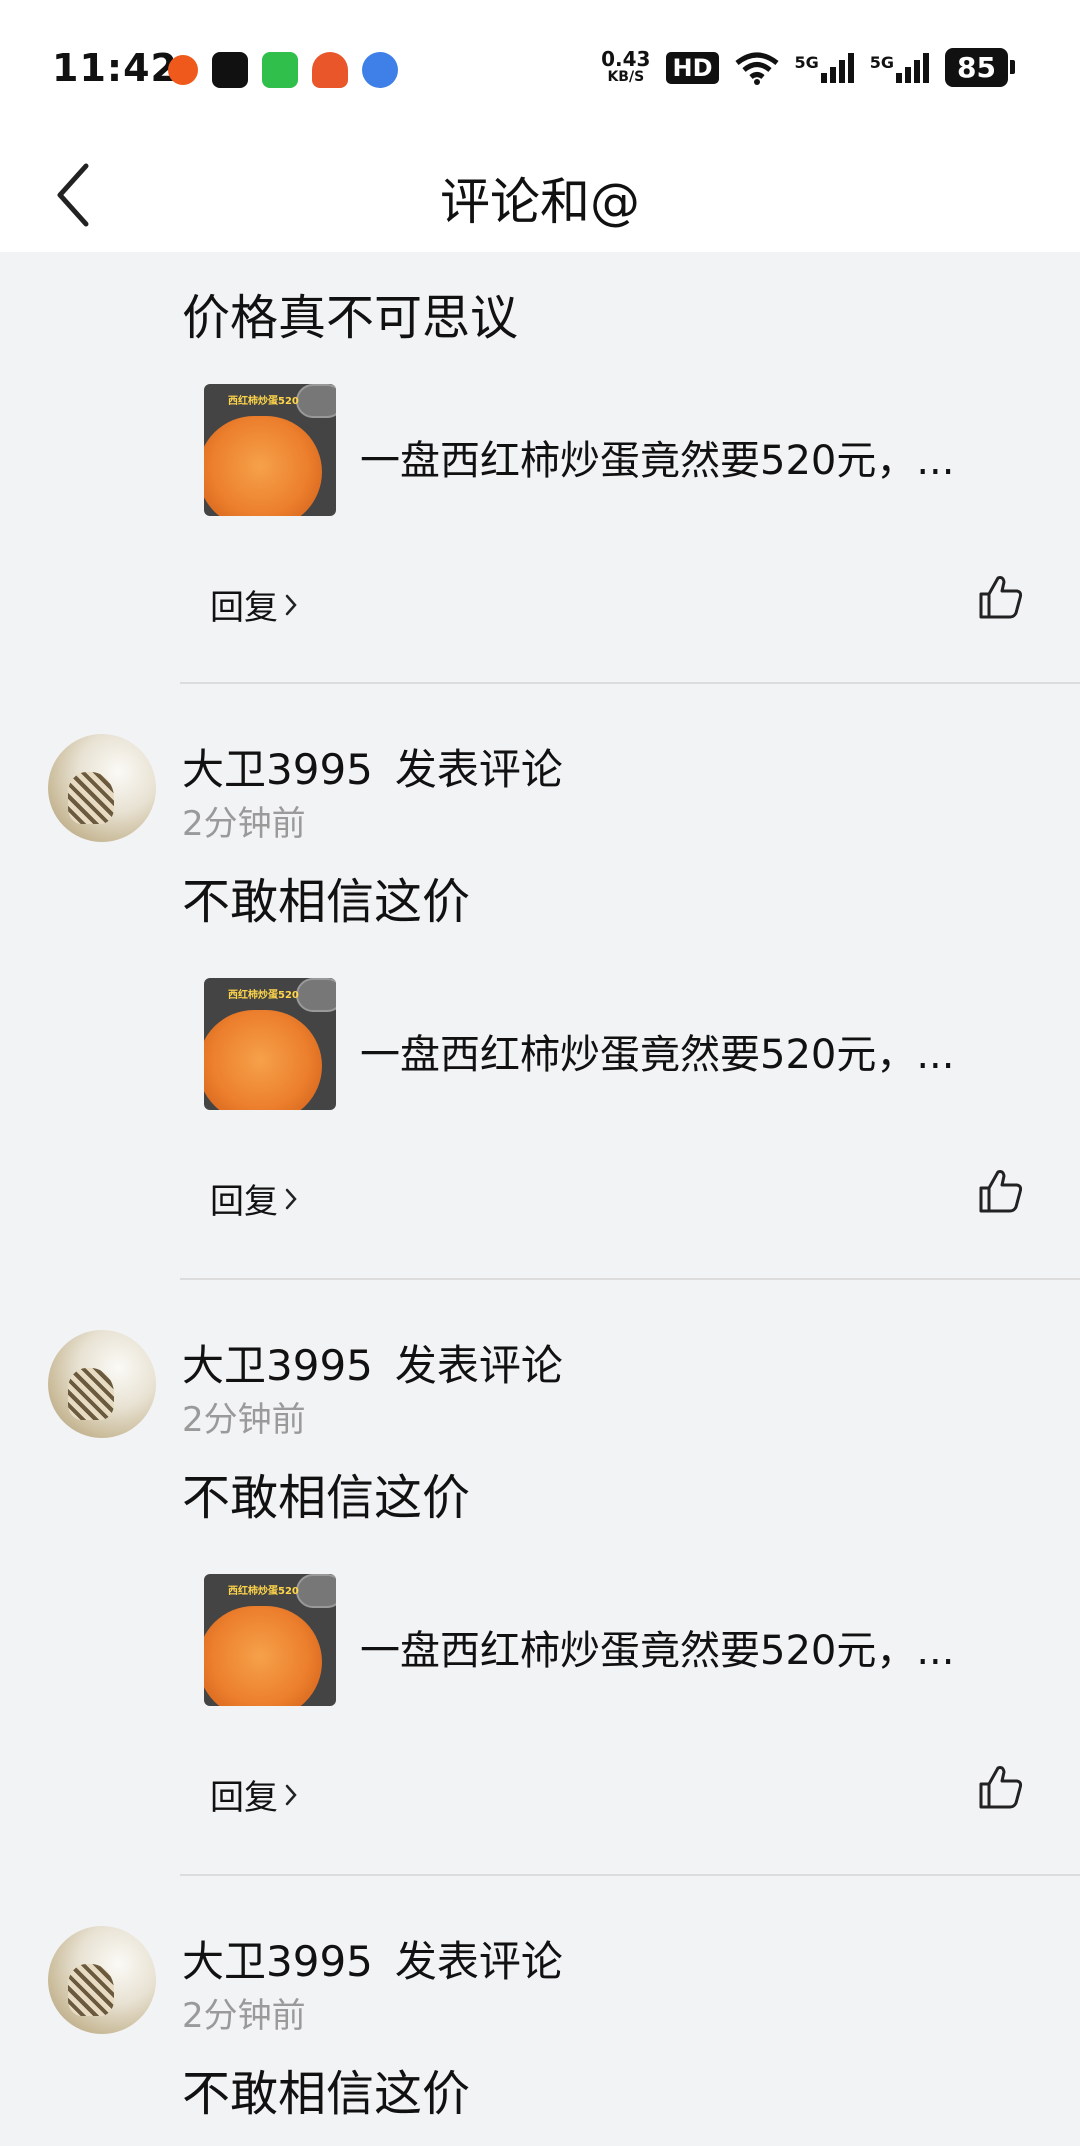 The height and width of the screenshot is (2146, 1080). What do you see at coordinates (626, 58) in the screenshot?
I see `net-speed-value: 0.43` at bounding box center [626, 58].